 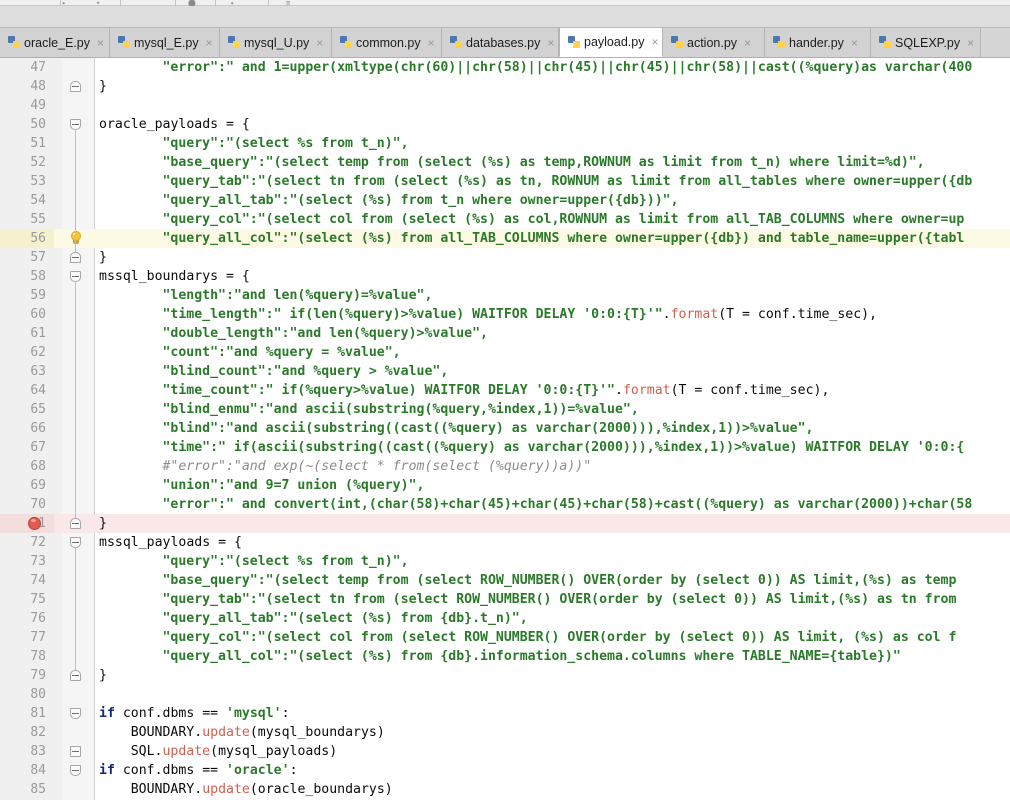 I want to click on code-line: 63 "blind_count":"and %query > %value",, so click(x=505, y=371).